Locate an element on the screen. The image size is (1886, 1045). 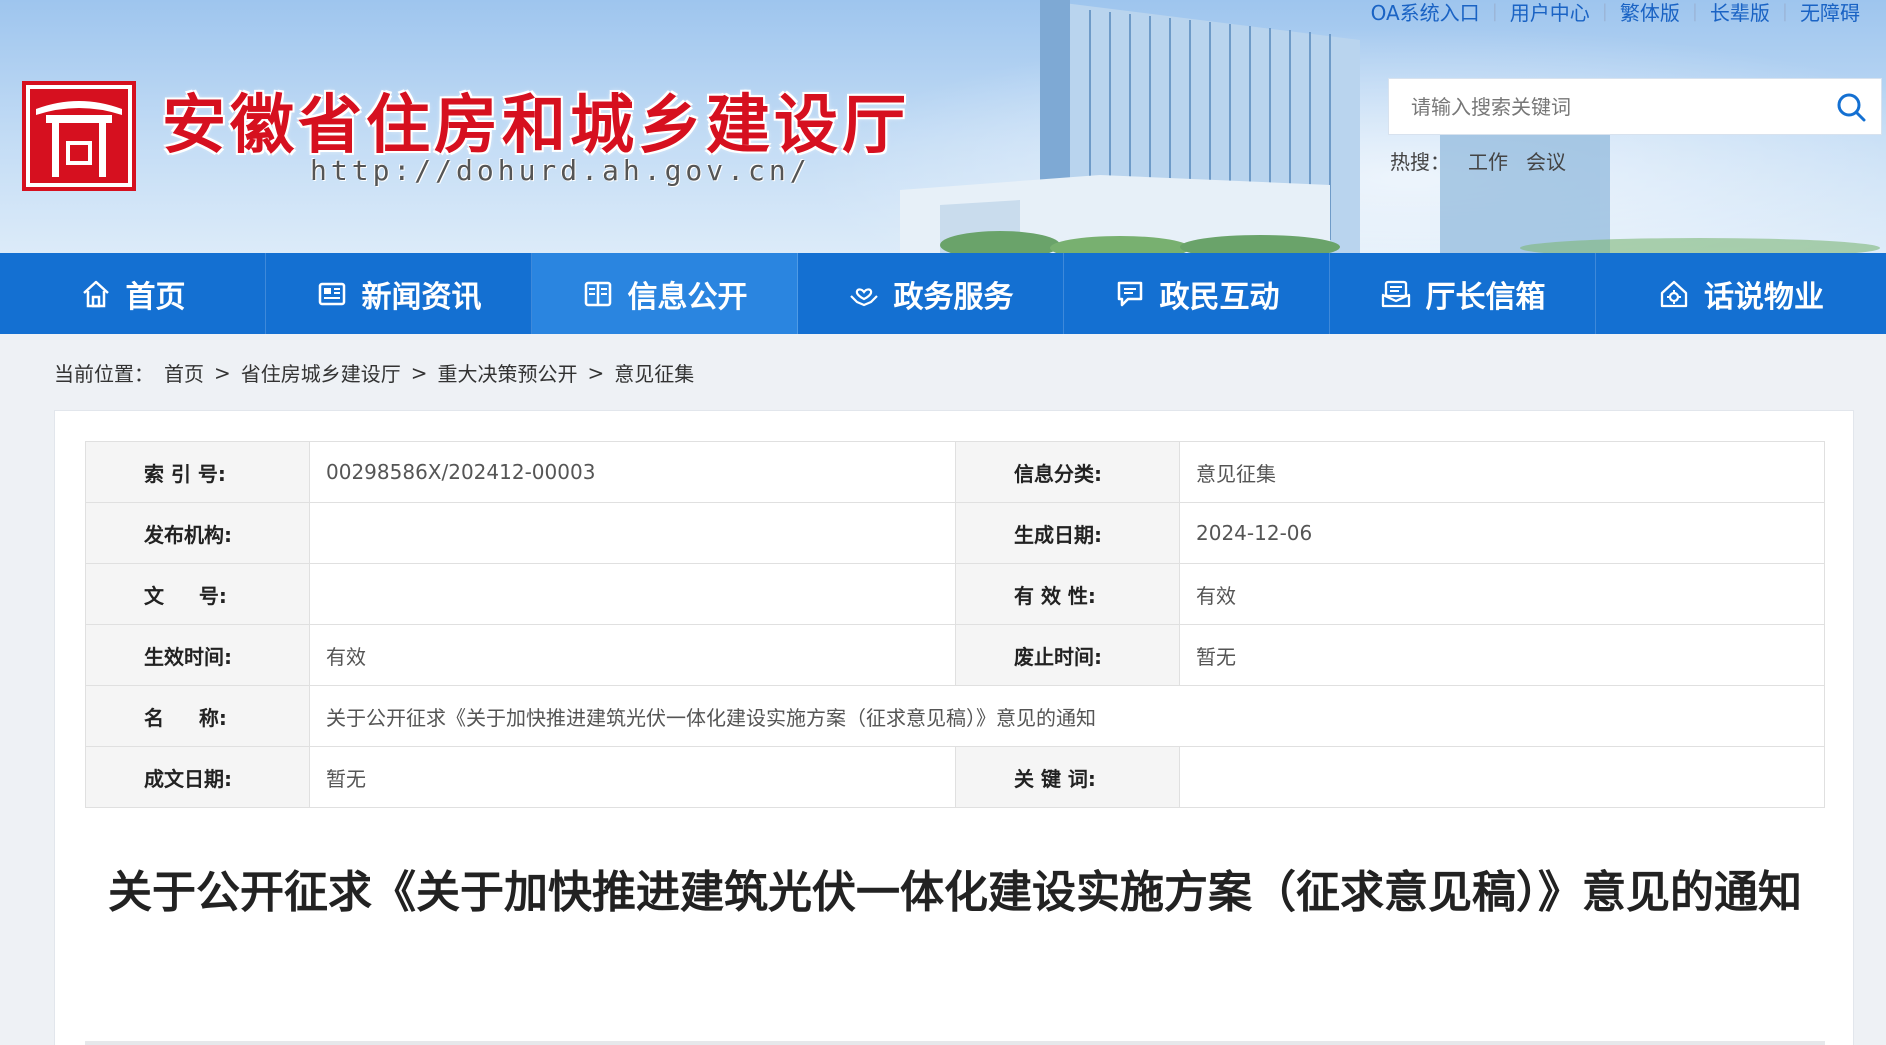
nav-item-info-disclosure: 信息公开 is located at coordinates (665, 293).